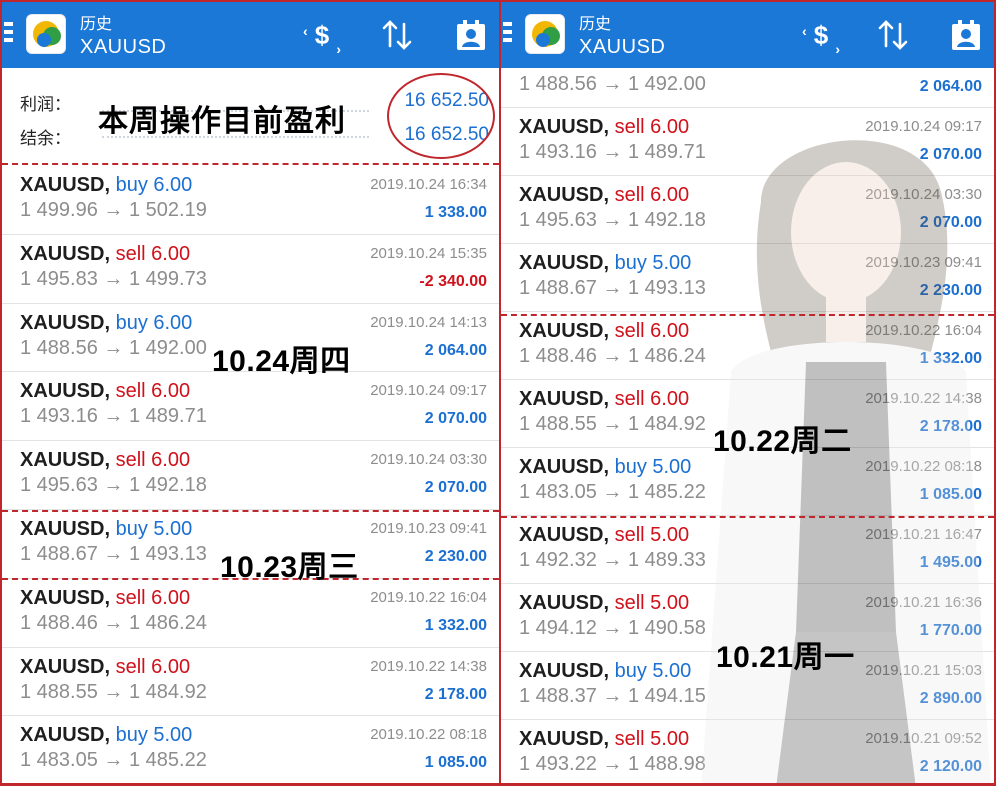  Describe the element at coordinates (950, 426) in the screenshot. I see `trade-profit: 2 178.00` at that location.